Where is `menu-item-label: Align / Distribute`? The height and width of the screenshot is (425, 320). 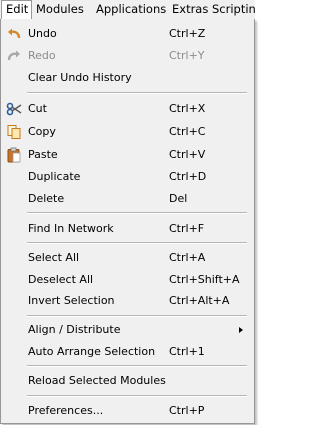 menu-item-label: Align / Distribute is located at coordinates (74, 329).